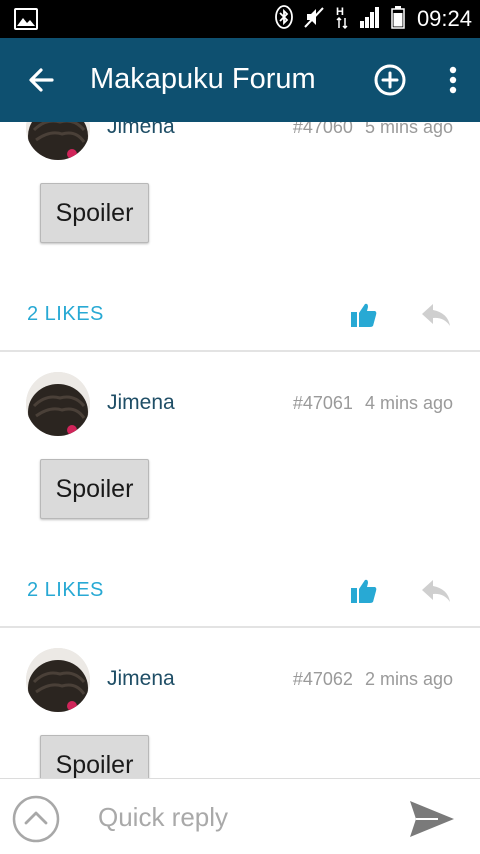 The image size is (480, 854). Describe the element at coordinates (284, 19) in the screenshot. I see `bluetooth-icon` at that location.